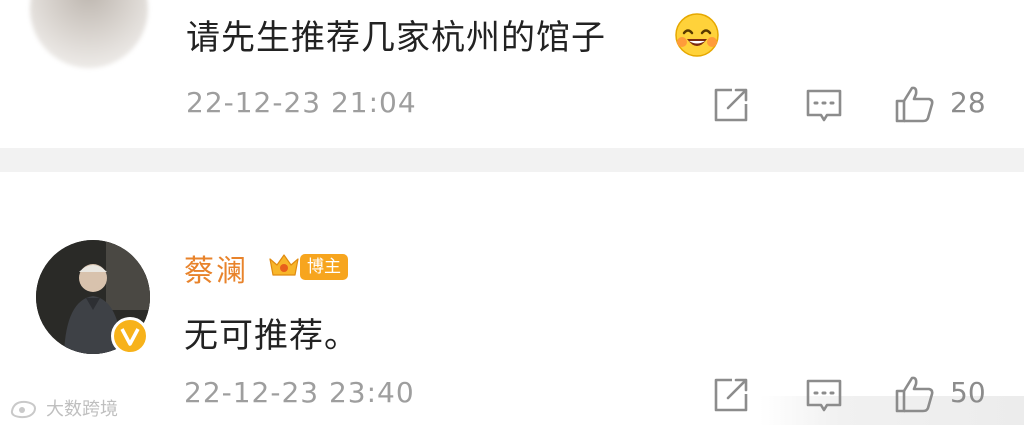 This screenshot has width=1024, height=425. I want to click on timestamp: 22-12-23 23:40, so click(299, 392).